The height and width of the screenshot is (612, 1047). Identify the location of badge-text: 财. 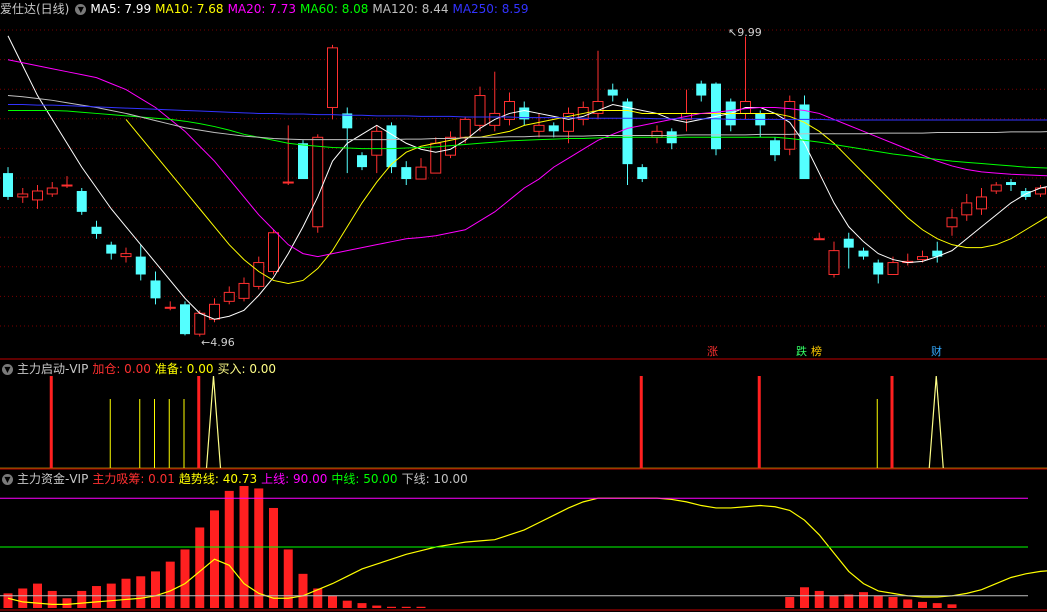
(936, 351).